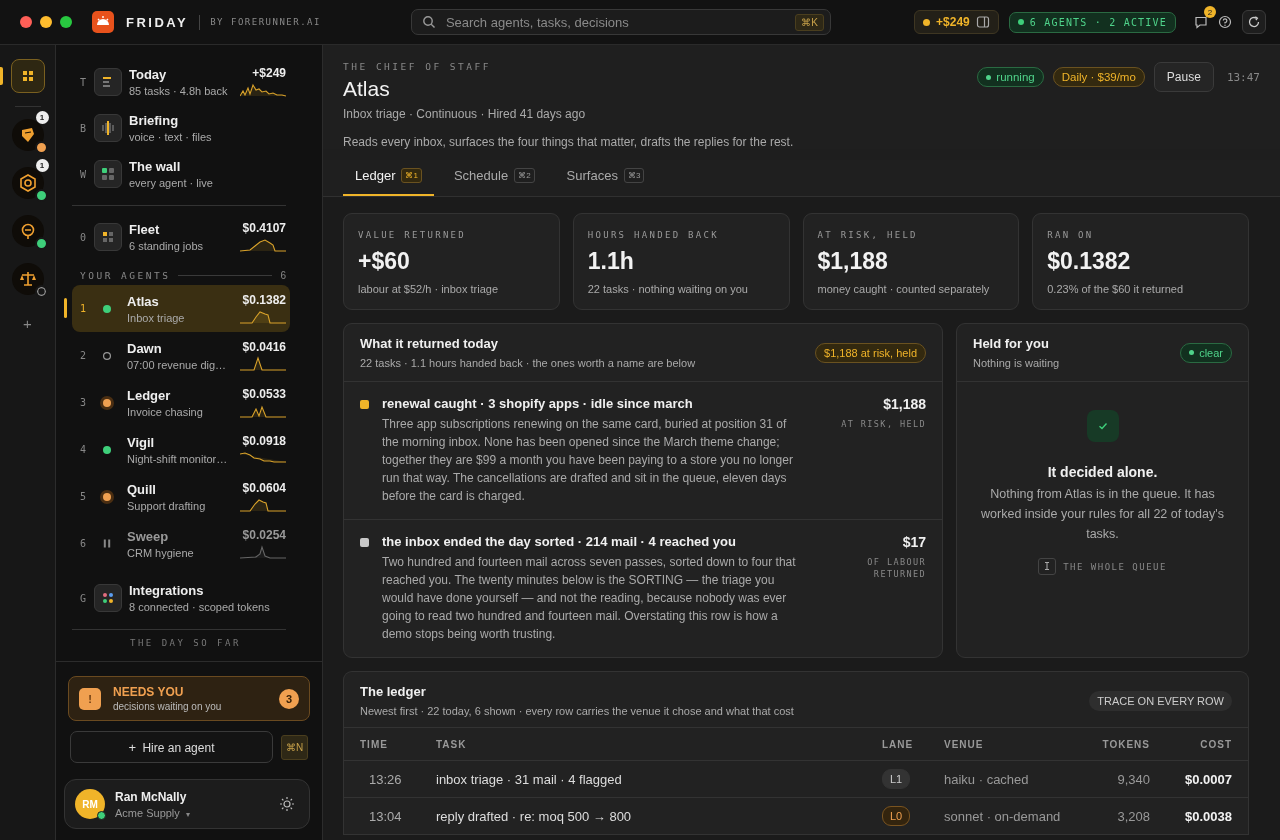  Describe the element at coordinates (668, 289) in the screenshot. I see `stat-note: 22 tasks · nothing waiting on you` at that location.